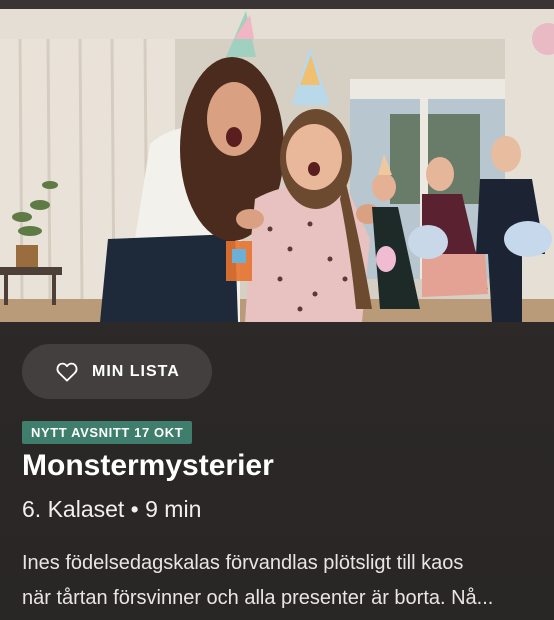 This screenshot has height=620, width=554. What do you see at coordinates (148, 465) in the screenshot?
I see `program-title: Monstermysterier` at bounding box center [148, 465].